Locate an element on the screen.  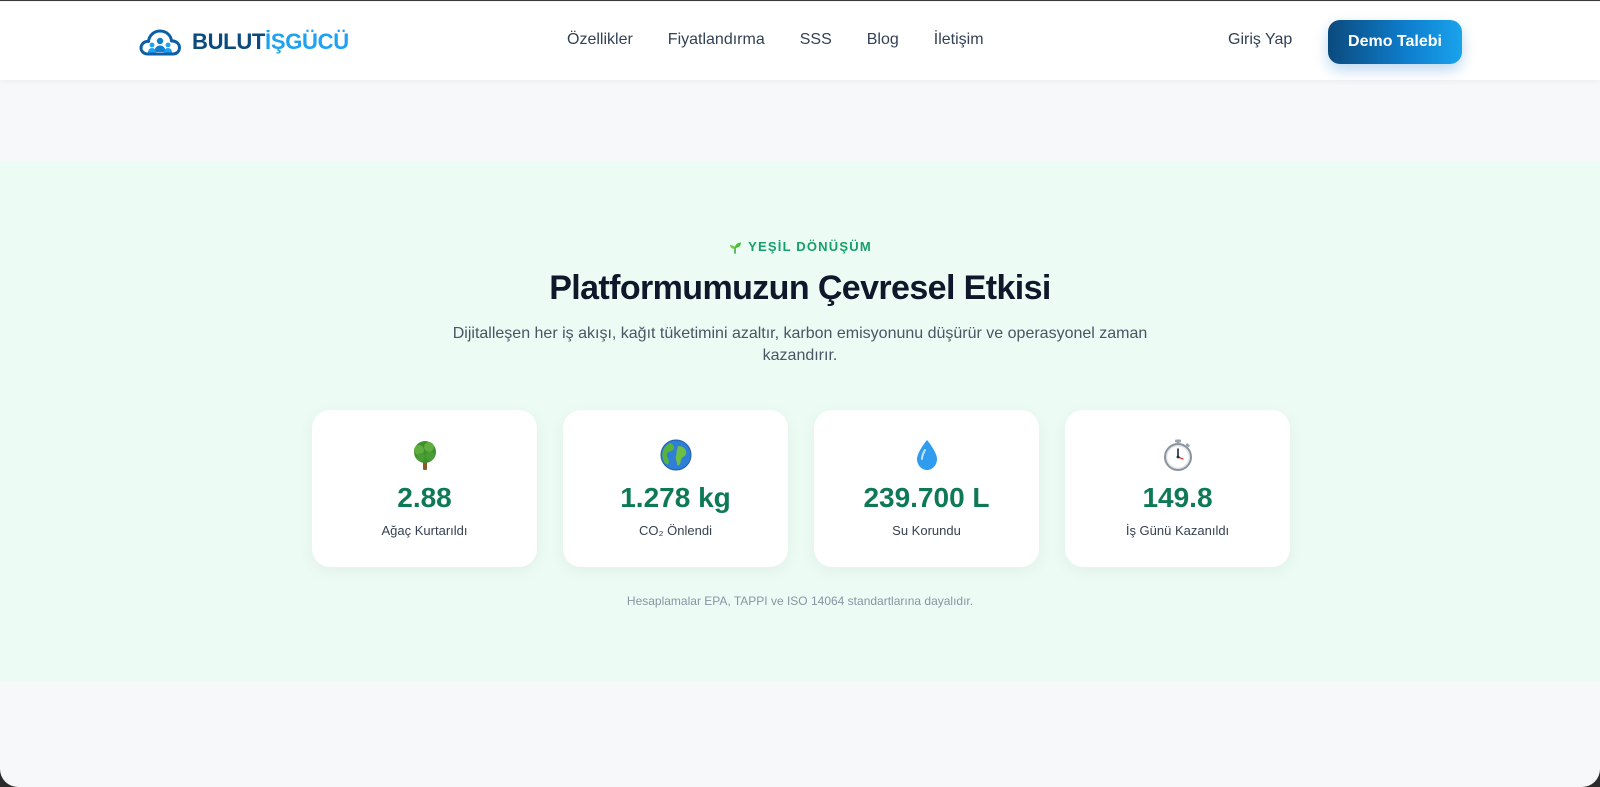
stat-value-water: 239.700 L is located at coordinates (926, 497).